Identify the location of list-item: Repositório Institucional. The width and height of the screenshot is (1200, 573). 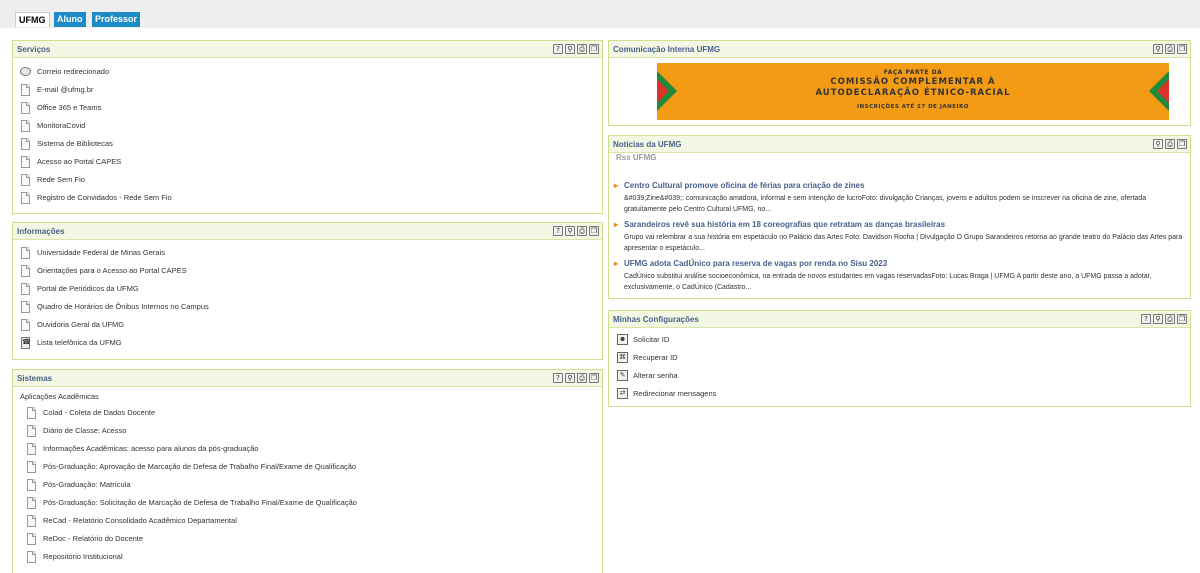
(191, 559).